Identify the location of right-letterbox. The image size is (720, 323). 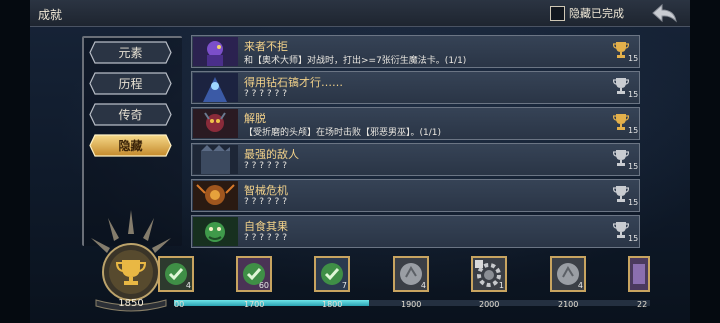
(705, 161).